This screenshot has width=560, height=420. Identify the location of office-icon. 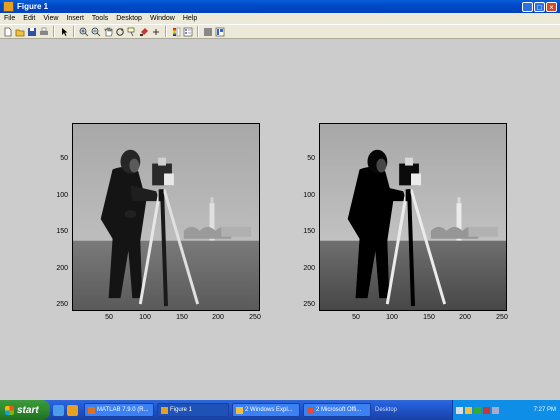
(310, 410).